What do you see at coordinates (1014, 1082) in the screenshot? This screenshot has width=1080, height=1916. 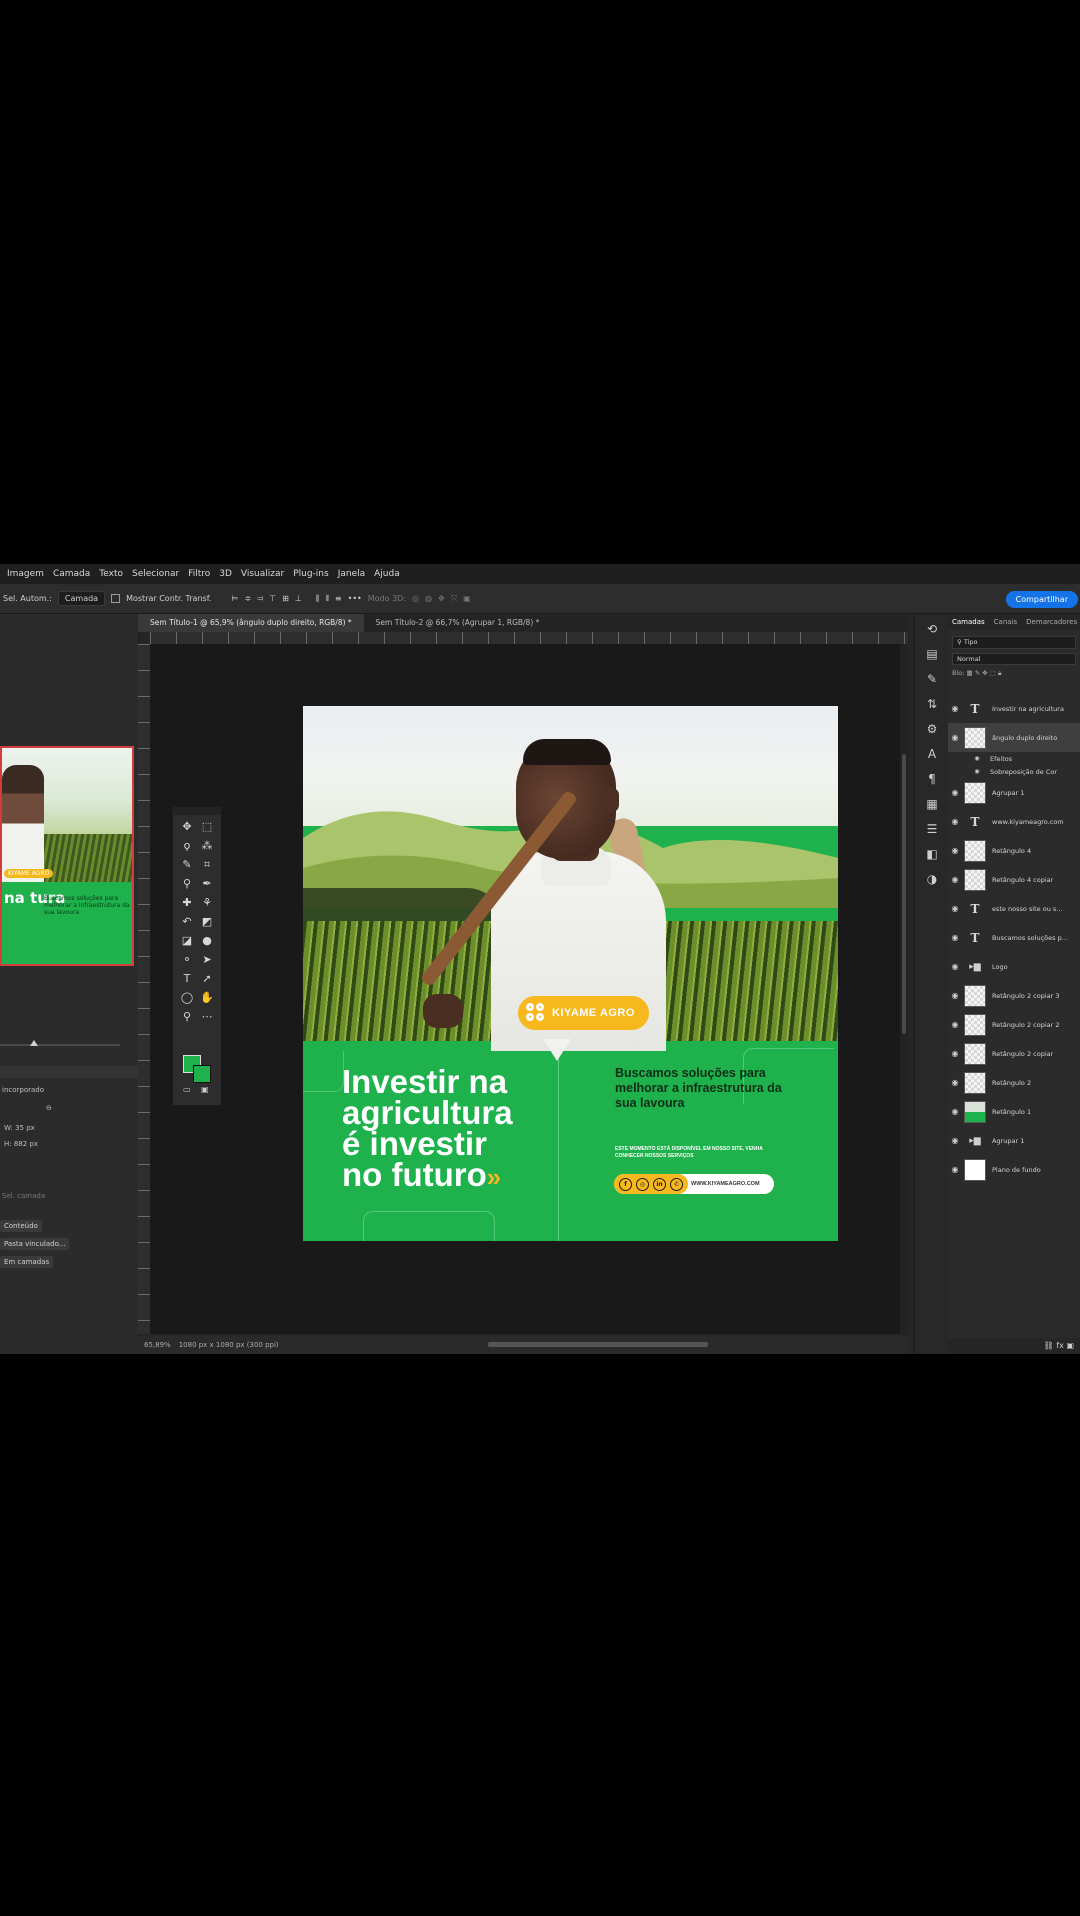 I see `layer-row: ◉ Retângulo 2` at bounding box center [1014, 1082].